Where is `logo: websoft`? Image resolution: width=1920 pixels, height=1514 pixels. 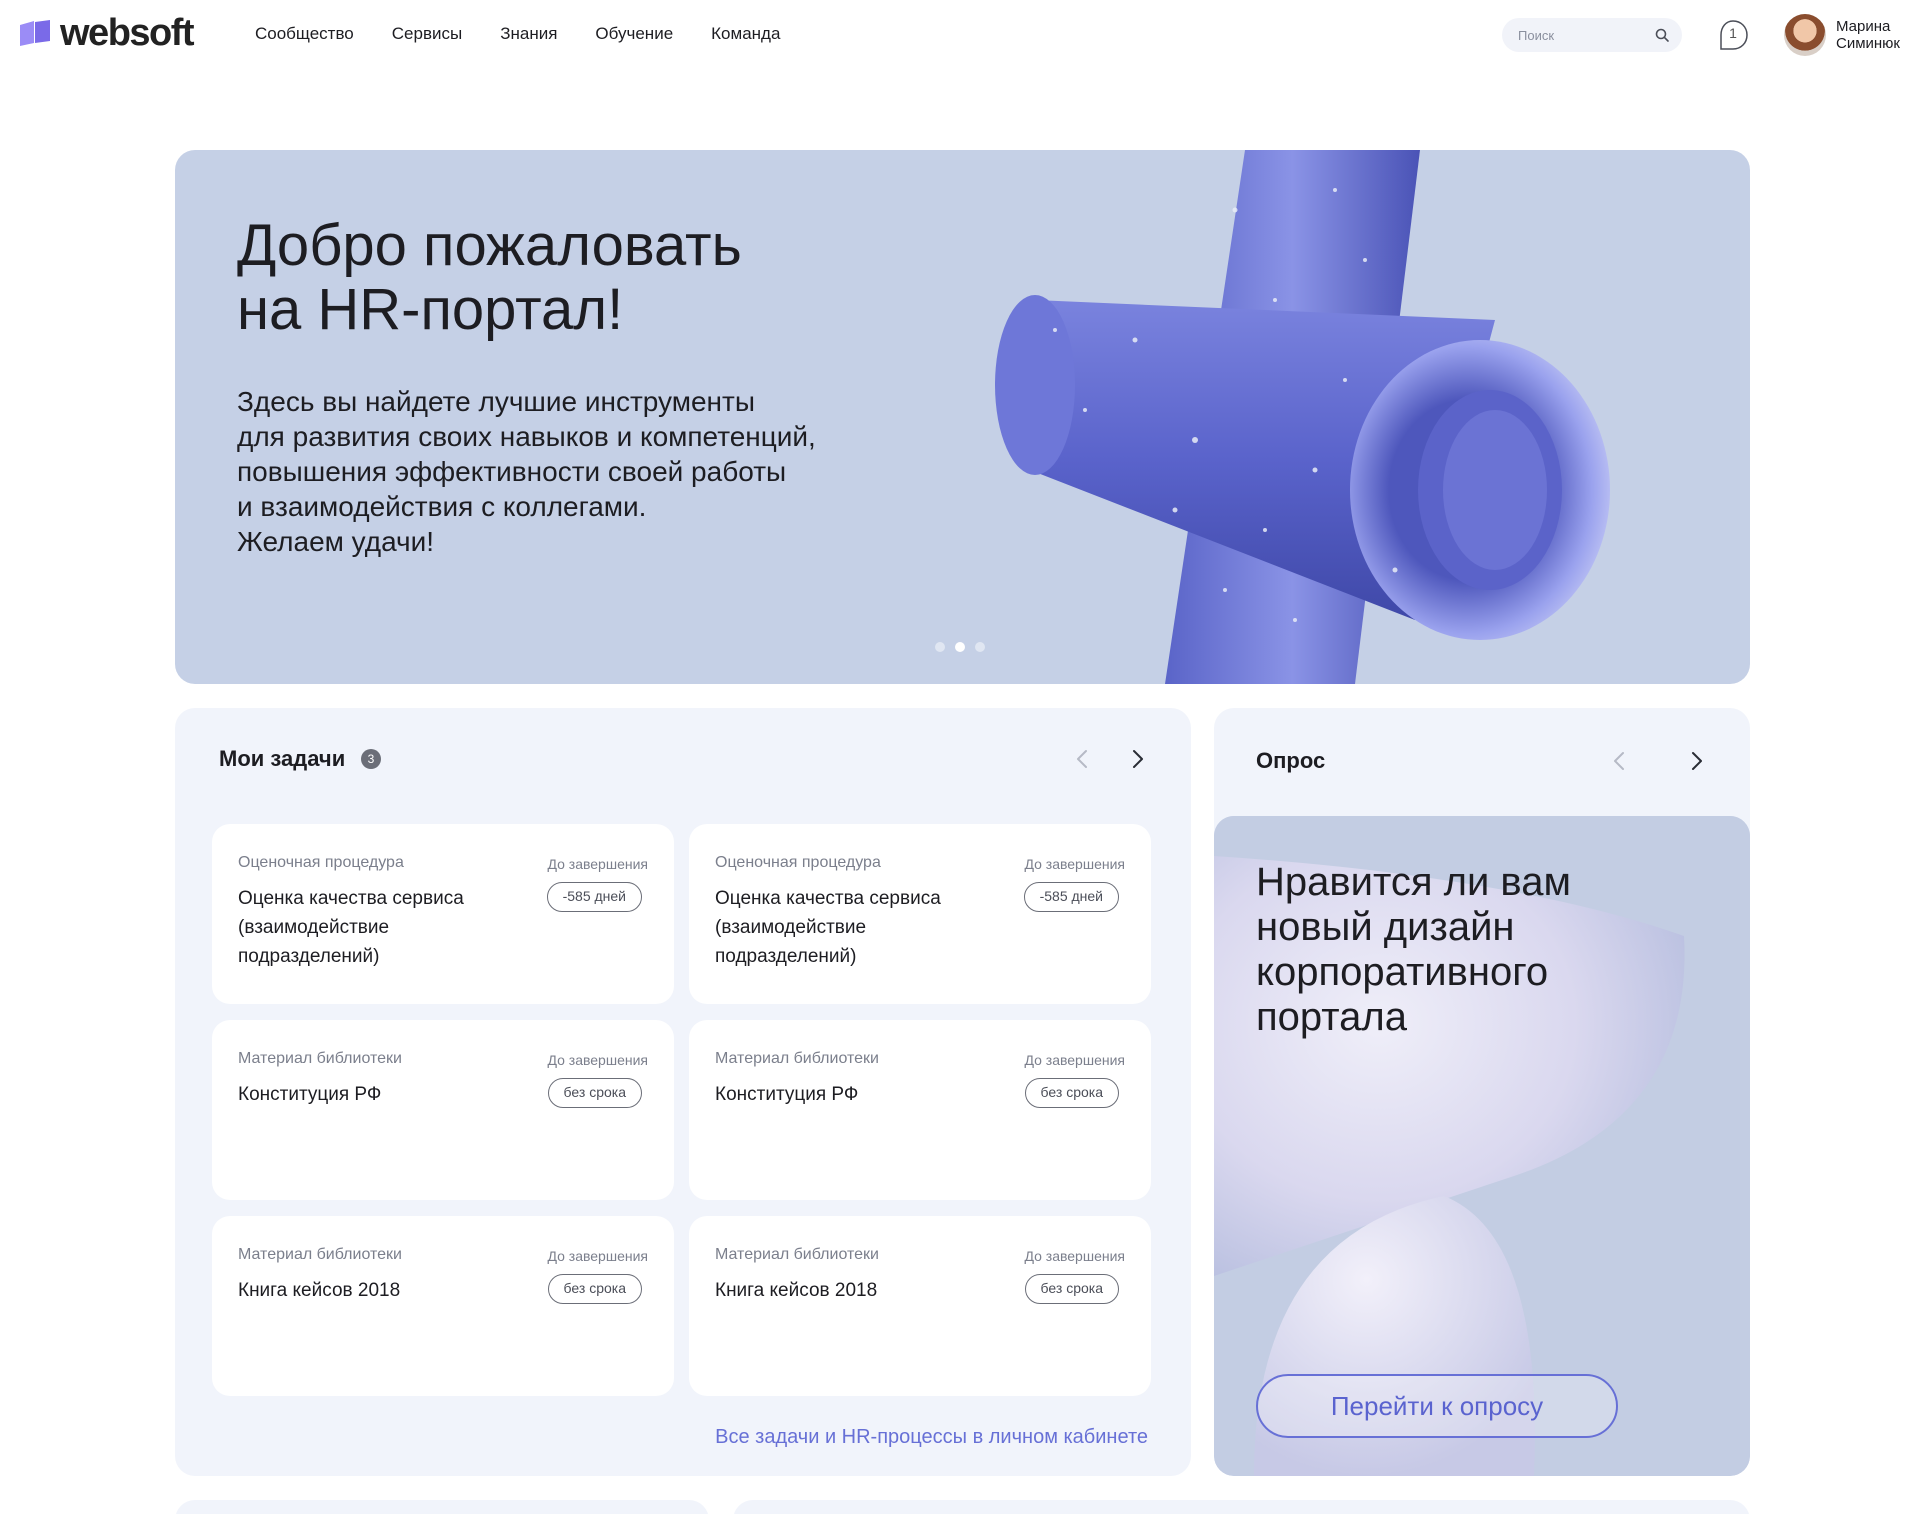
logo: websoft is located at coordinates (106, 33).